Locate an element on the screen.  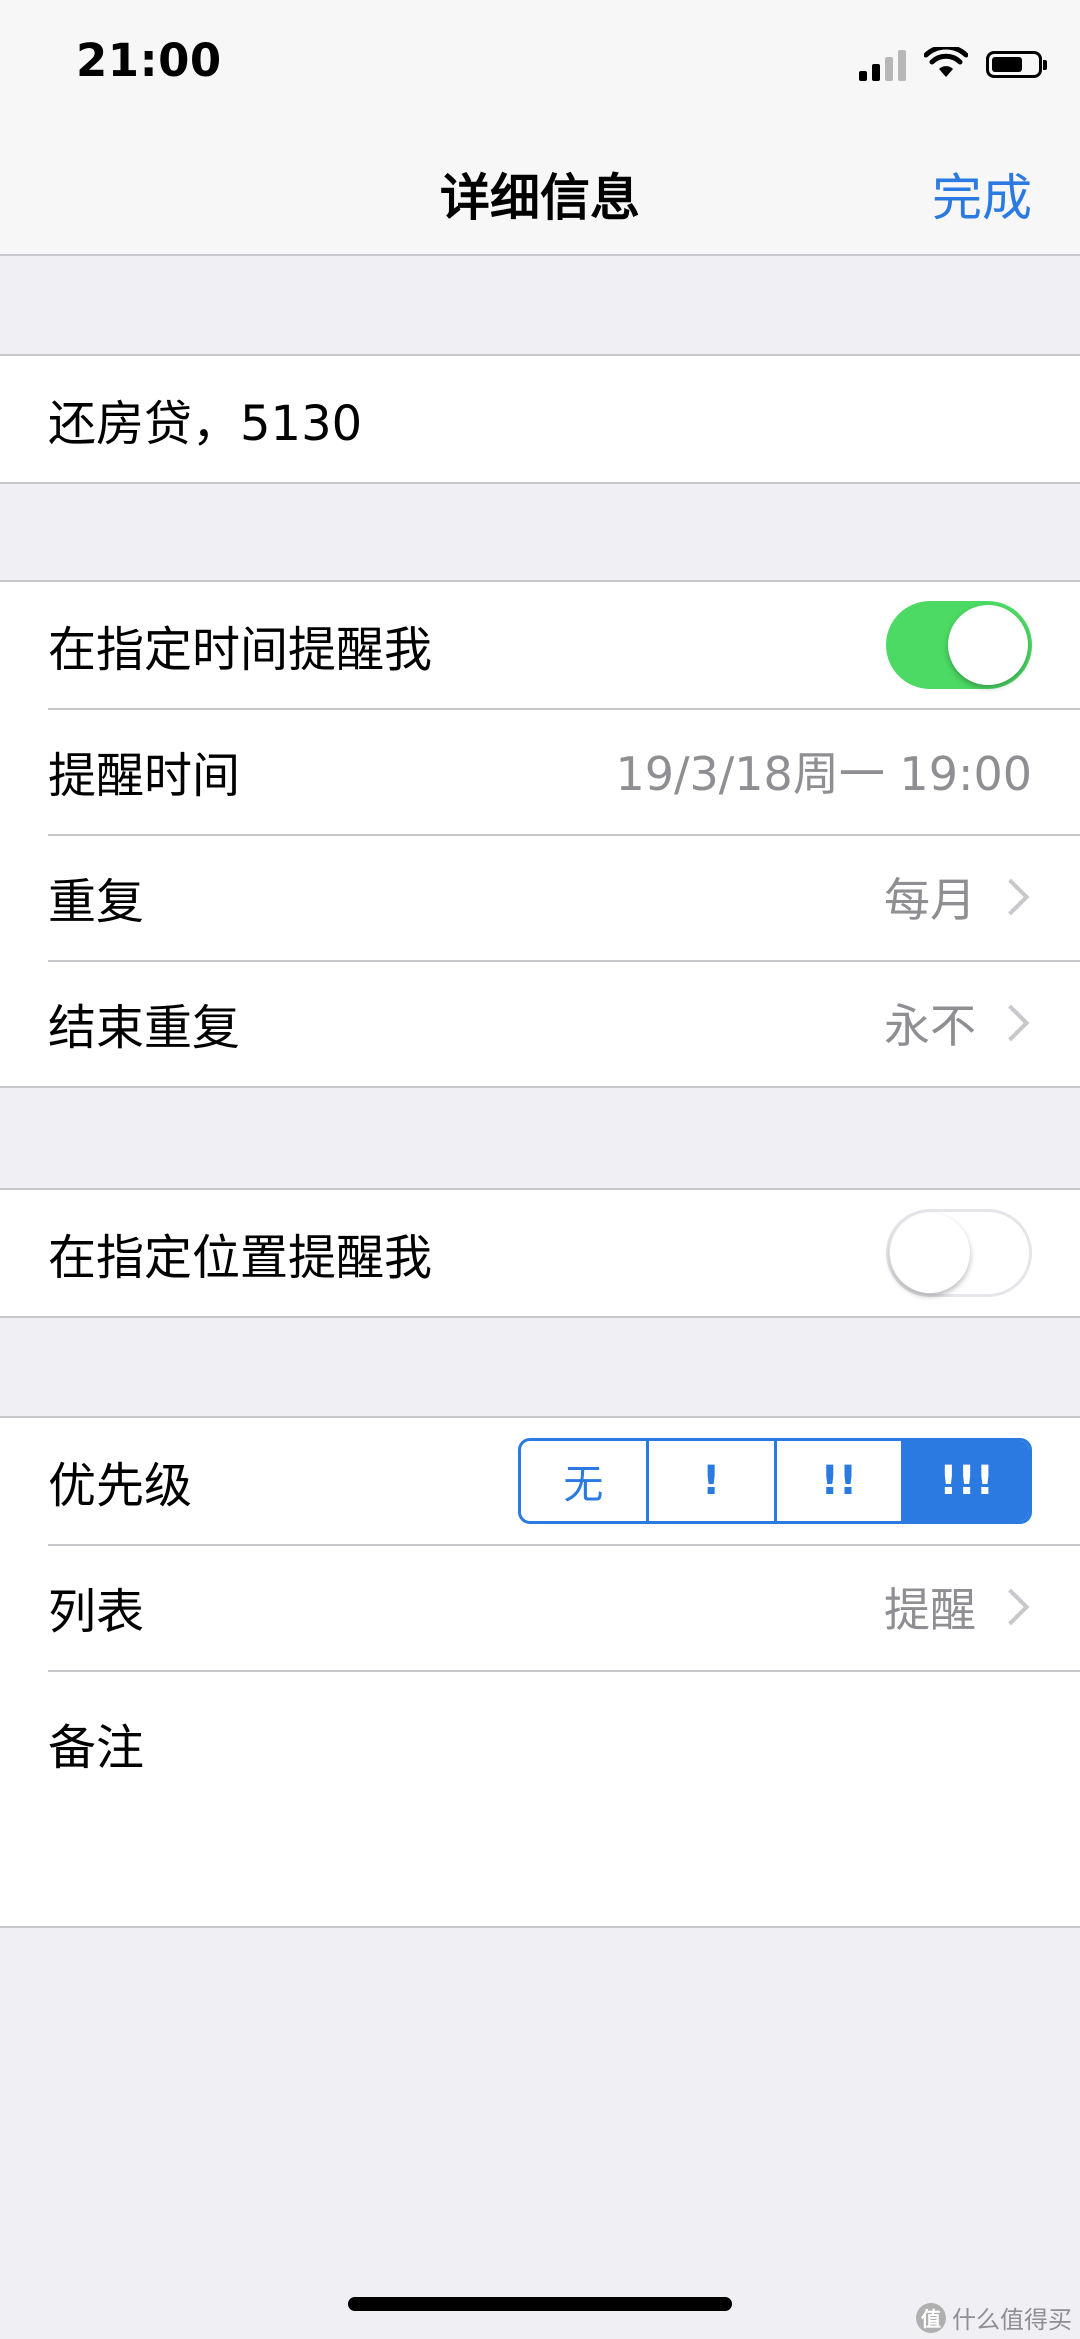
status-time: 21:00 is located at coordinates (149, 60).